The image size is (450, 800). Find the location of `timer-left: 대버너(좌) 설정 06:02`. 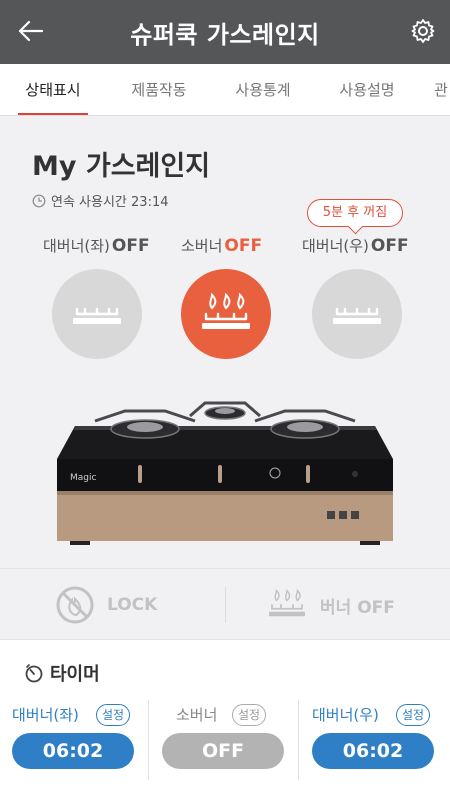

timer-left: 대버너(좌) 설정 06:02 is located at coordinates (75, 745).